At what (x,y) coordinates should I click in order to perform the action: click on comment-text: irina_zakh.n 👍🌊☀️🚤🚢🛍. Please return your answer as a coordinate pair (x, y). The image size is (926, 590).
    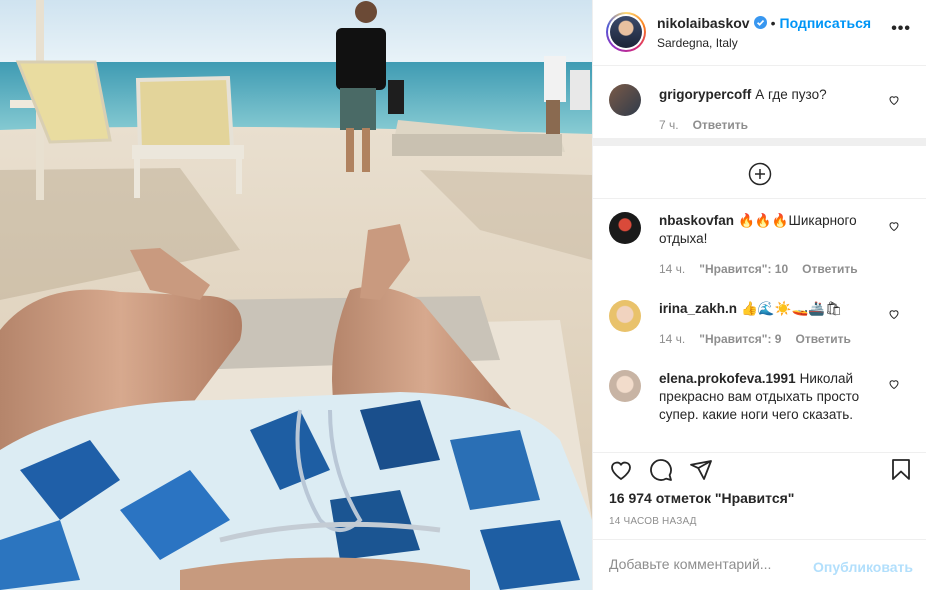
    Looking at the image, I should click on (773, 309).